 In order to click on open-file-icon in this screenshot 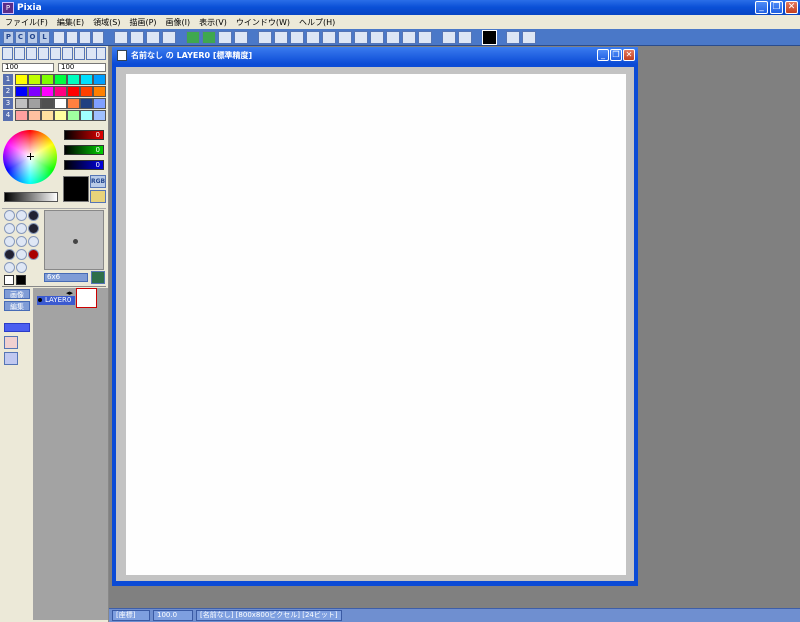, I will do `click(137, 37)`.